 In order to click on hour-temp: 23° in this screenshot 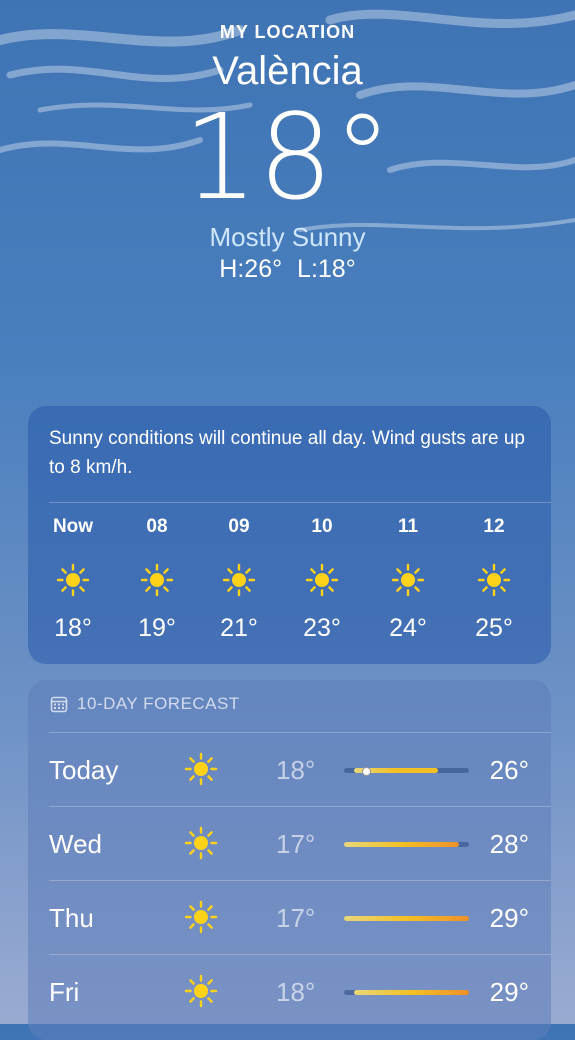, I will do `click(322, 628)`.